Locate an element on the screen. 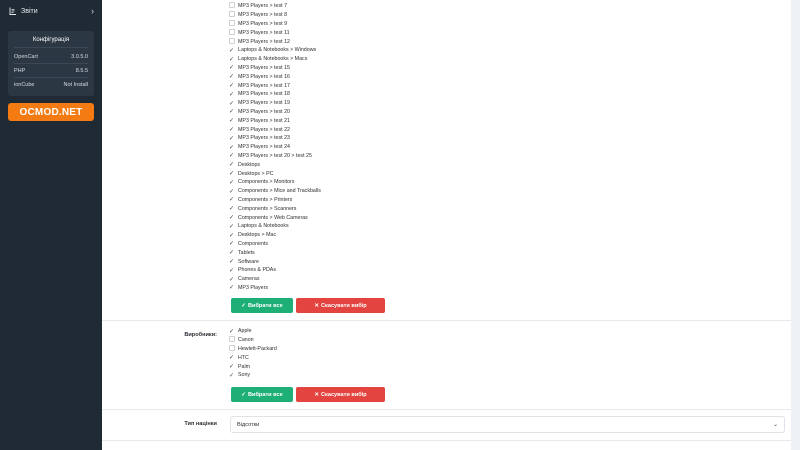 The image size is (800, 450). checkbox-item: MP3 Players > test 12 is located at coordinates (275, 41).